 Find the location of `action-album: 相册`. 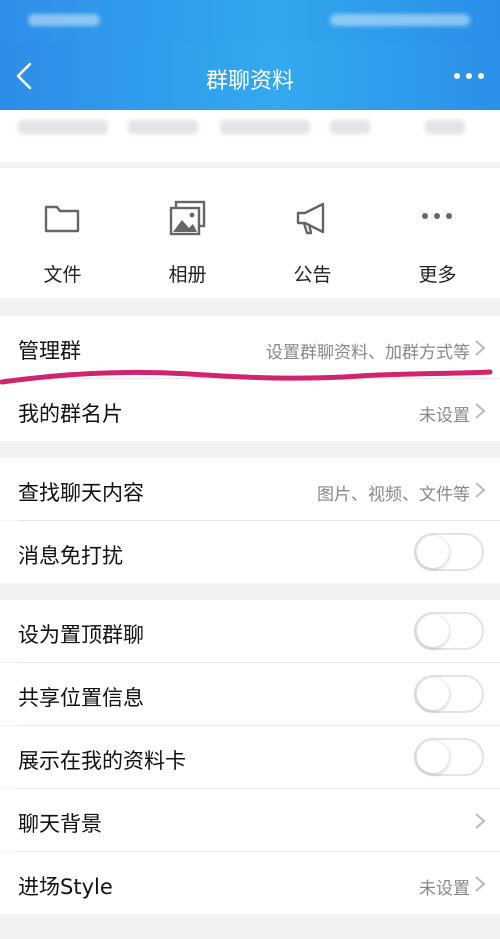

action-album: 相册 is located at coordinates (187, 233).